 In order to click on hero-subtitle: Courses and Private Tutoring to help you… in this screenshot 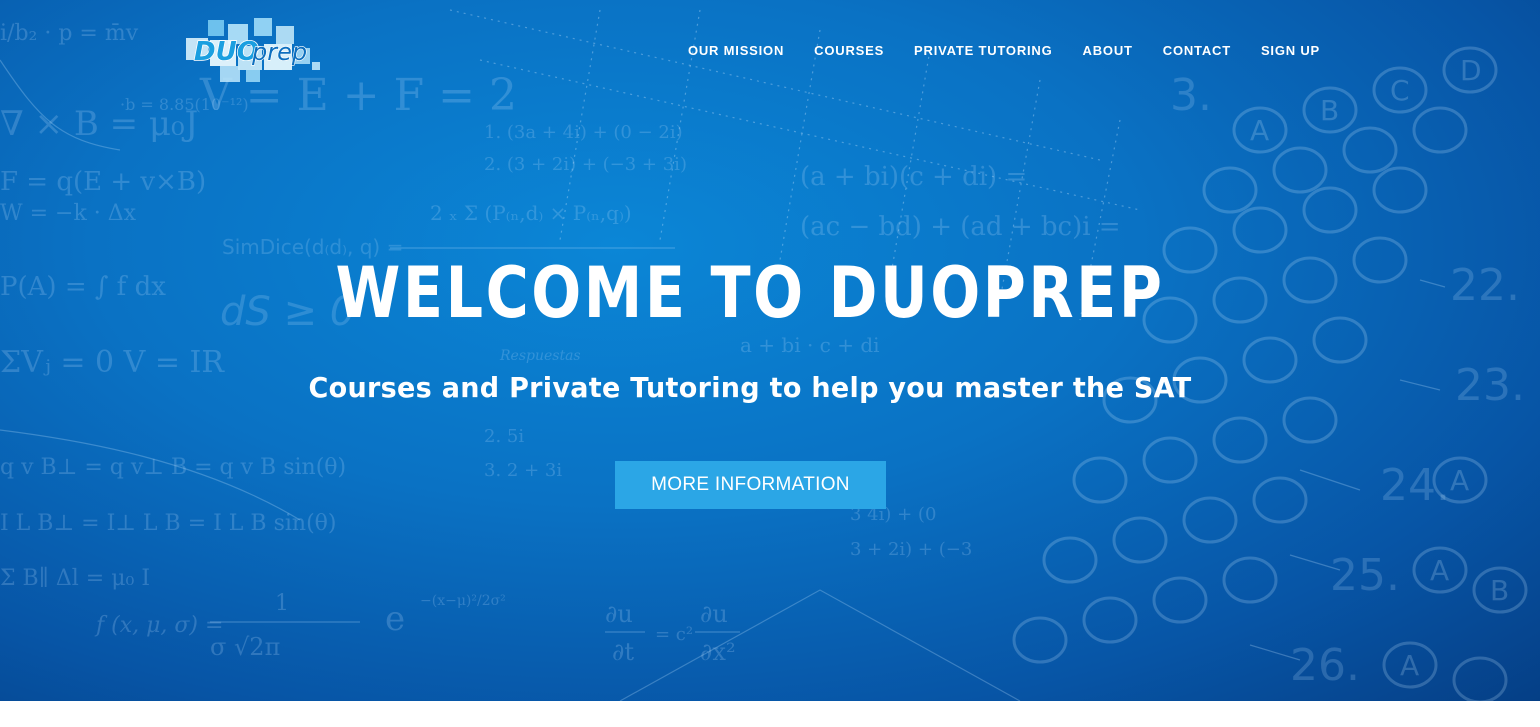, I will do `click(750, 387)`.